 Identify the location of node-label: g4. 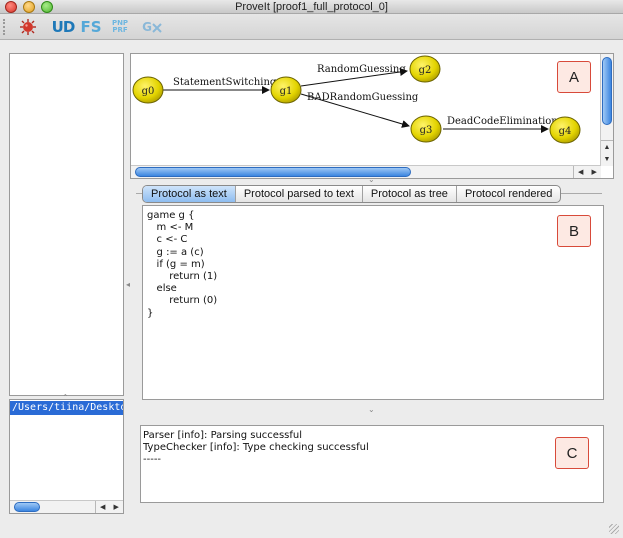
(565, 131).